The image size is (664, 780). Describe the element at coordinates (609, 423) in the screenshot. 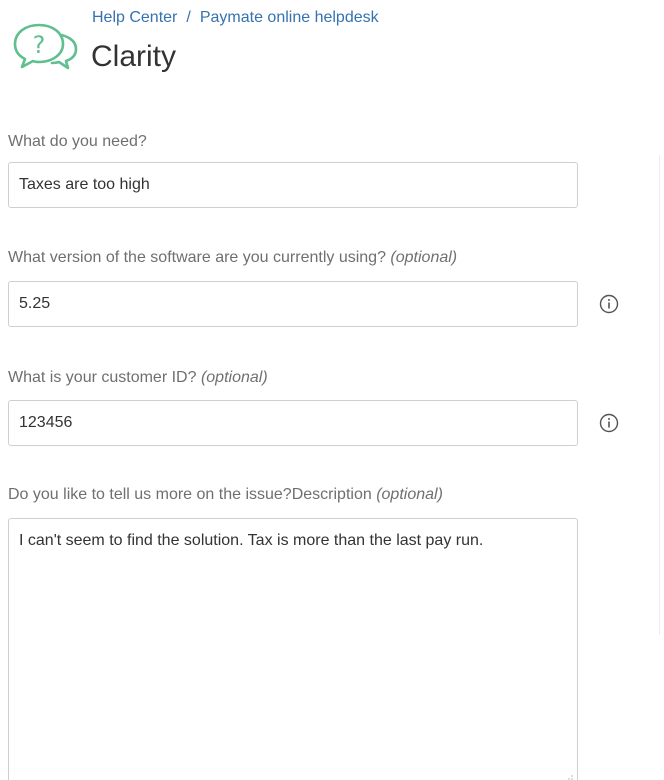

I see `customer-id-info-icon` at that location.